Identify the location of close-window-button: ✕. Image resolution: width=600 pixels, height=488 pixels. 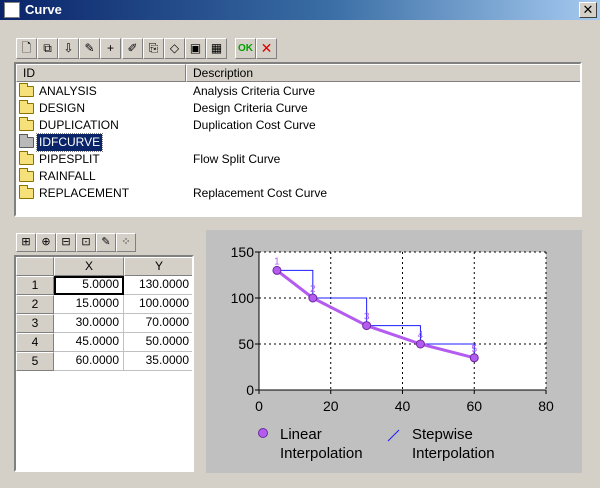
(588, 10).